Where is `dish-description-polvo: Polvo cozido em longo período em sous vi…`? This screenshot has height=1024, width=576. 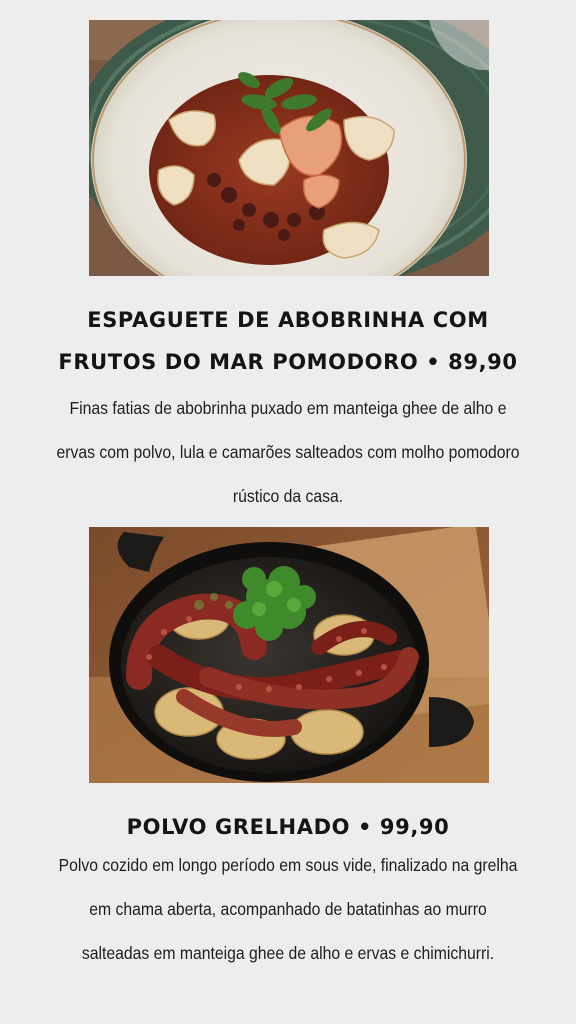
dish-description-polvo: Polvo cozido em longo período em sous vi… is located at coordinates (288, 909).